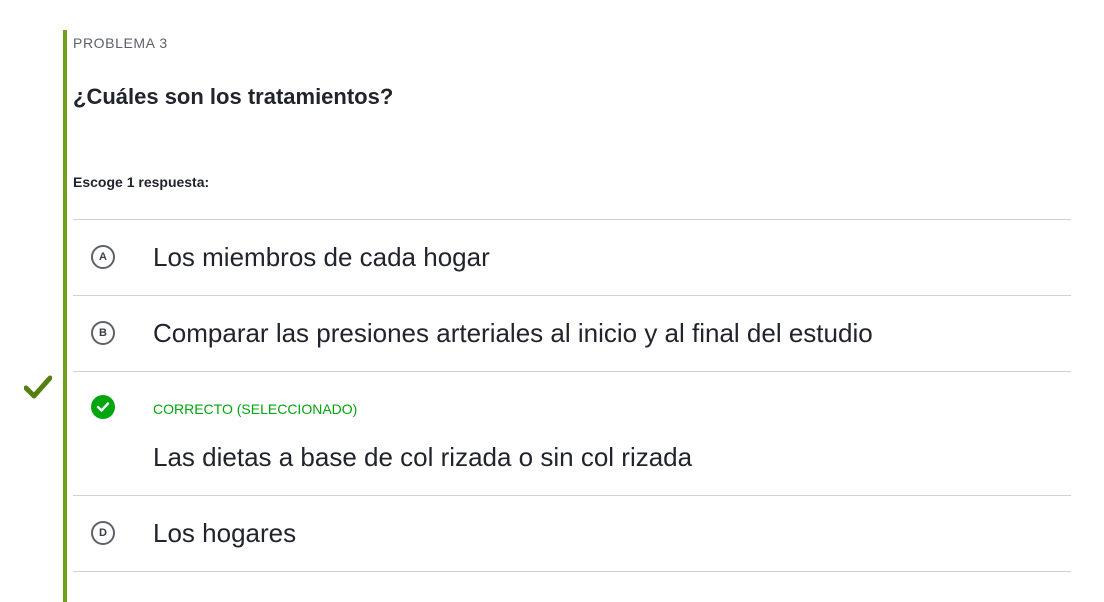 This screenshot has width=1104, height=602. Describe the element at coordinates (572, 534) in the screenshot. I see `choice-d: D Los hogares` at that location.